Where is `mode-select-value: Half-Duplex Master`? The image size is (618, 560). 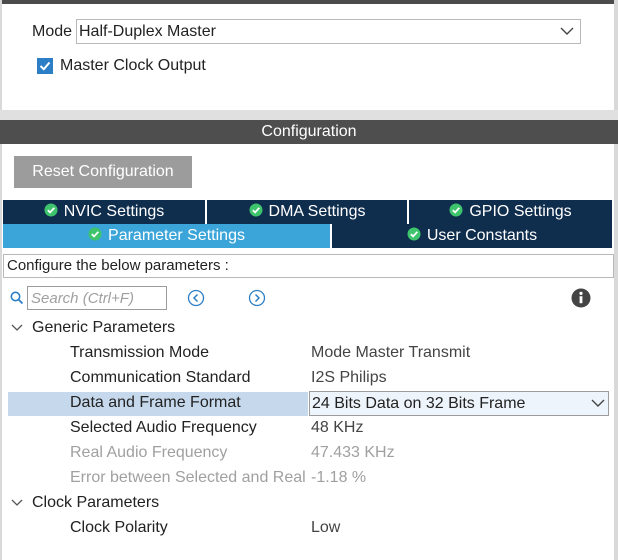 mode-select-value: Half-Duplex Master is located at coordinates (147, 31).